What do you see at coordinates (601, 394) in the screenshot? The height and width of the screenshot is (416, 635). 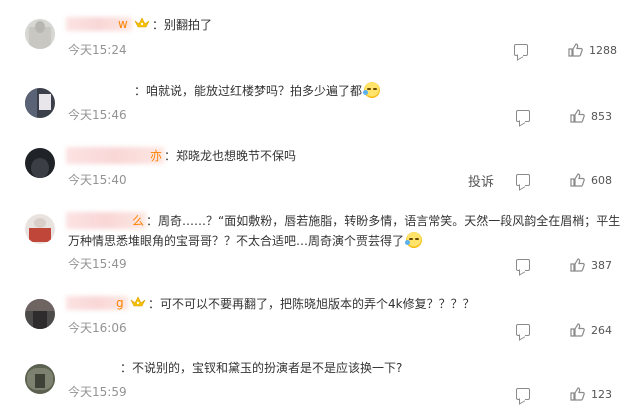 I see `like-count: 123` at bounding box center [601, 394].